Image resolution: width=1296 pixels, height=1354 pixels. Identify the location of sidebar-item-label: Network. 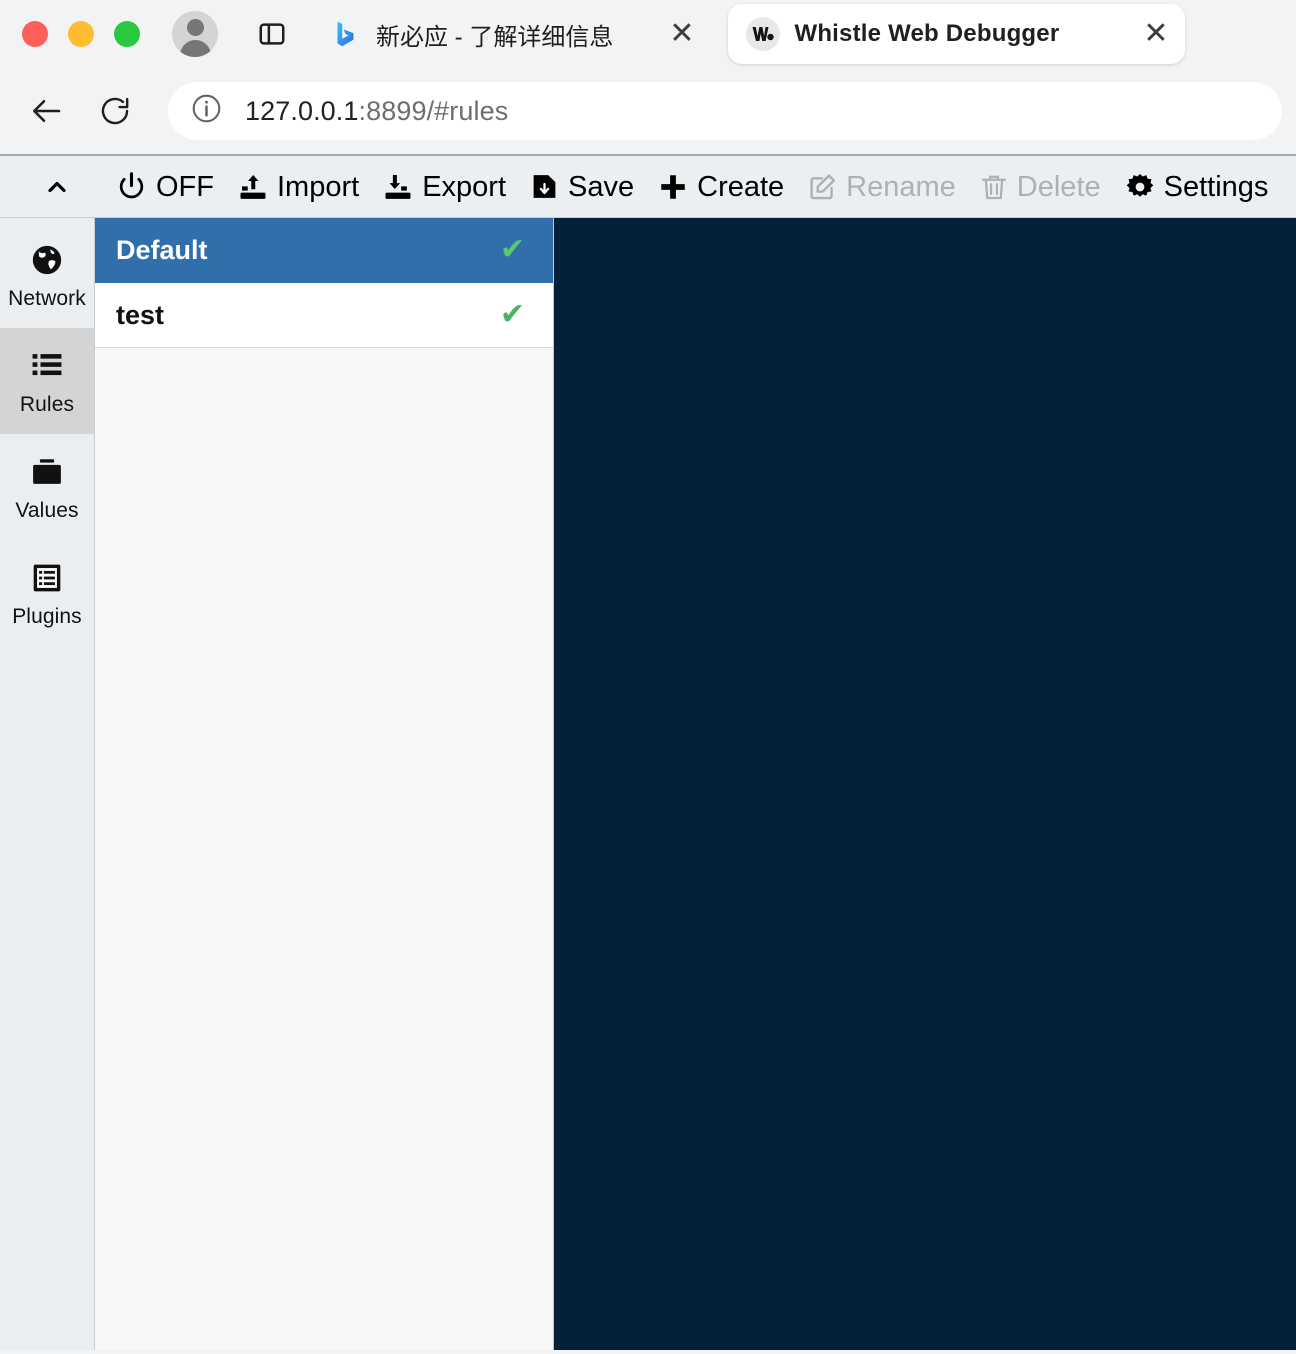
(47, 298).